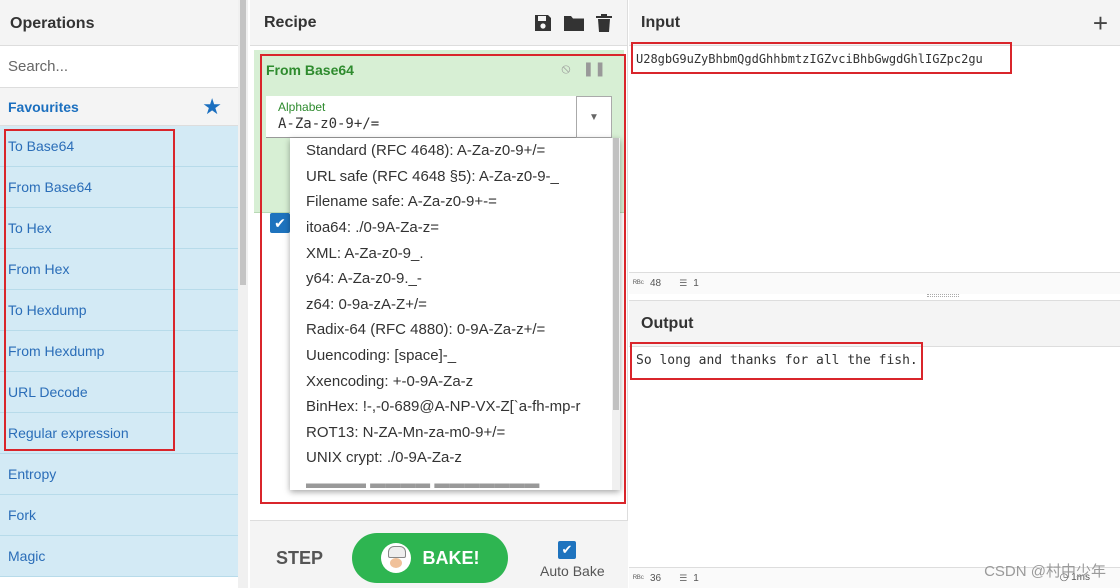  I want to click on dropdown-option: XML: A-Za-z0-9_., so click(455, 253).